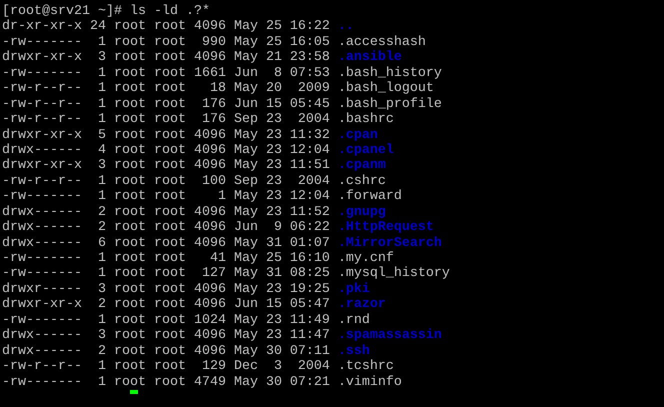 The height and width of the screenshot is (407, 664). I want to click on listing-details: -rw-r--r-- 1 root root 129 Dec 3 2004, so click(166, 366).